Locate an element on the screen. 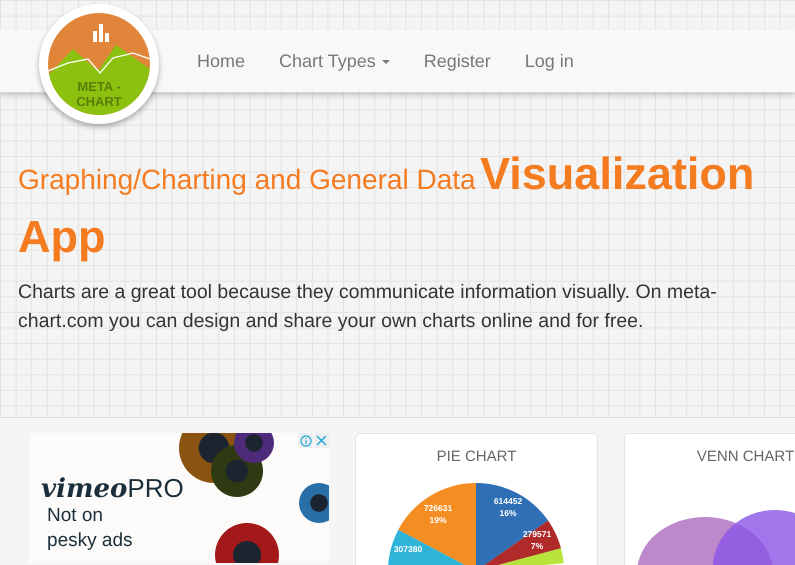  ad-text: Not on pesky ads is located at coordinates (90, 528).